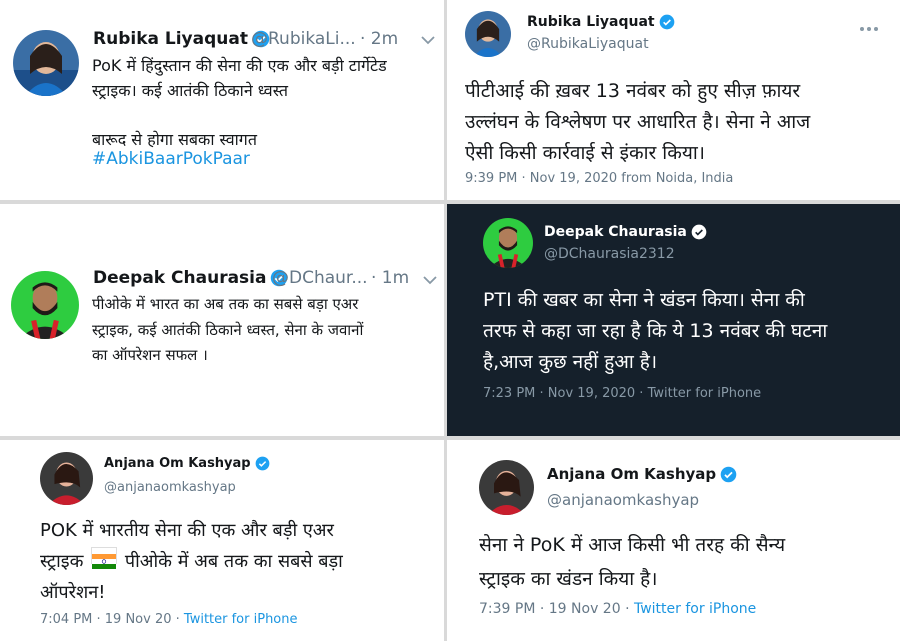 The width and height of the screenshot is (900, 641). What do you see at coordinates (171, 159) in the screenshot?
I see `hashtag-link: #AbkiBaarPokPaar` at bounding box center [171, 159].